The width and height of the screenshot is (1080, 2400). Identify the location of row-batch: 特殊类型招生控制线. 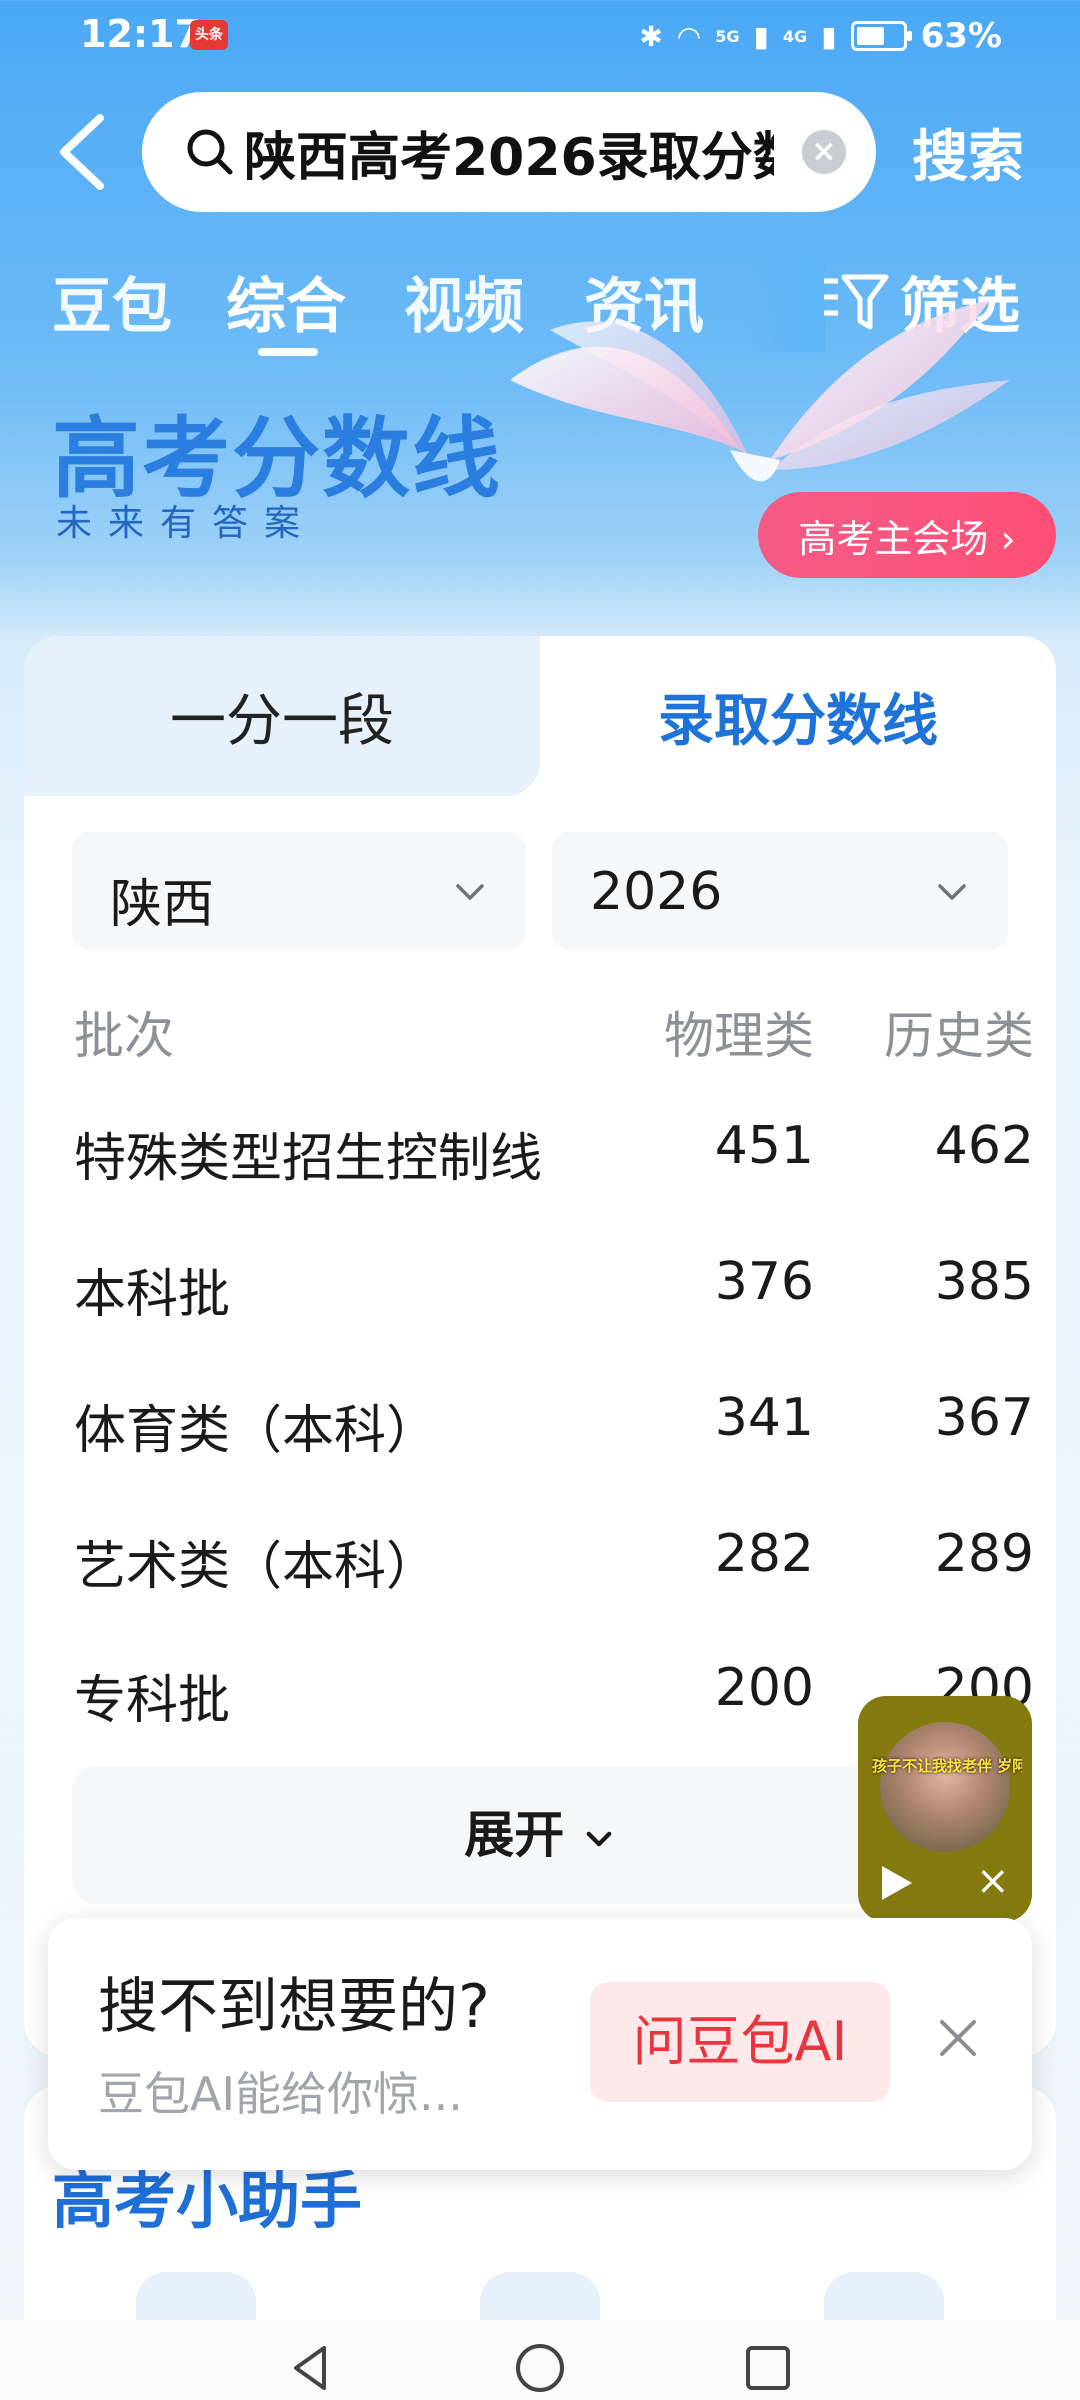
(308, 1159).